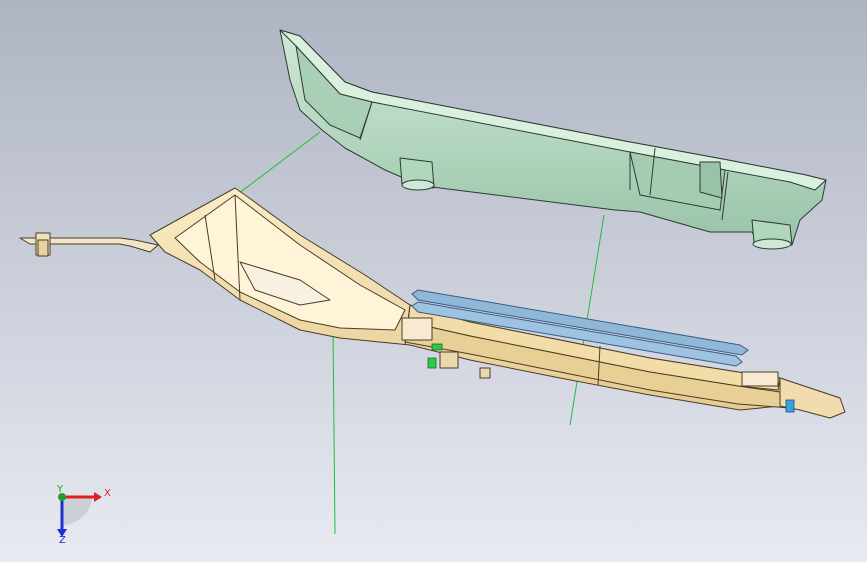 The height and width of the screenshot is (562, 867). Describe the element at coordinates (418, 185) in the screenshot. I see `cover-boss-left-cap` at that location.